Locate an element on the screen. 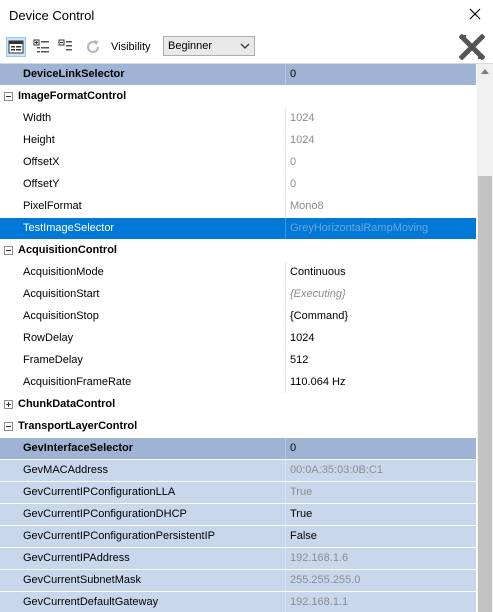 This screenshot has height=612, width=493. property-name: AcquisitionMode is located at coordinates (63, 272).